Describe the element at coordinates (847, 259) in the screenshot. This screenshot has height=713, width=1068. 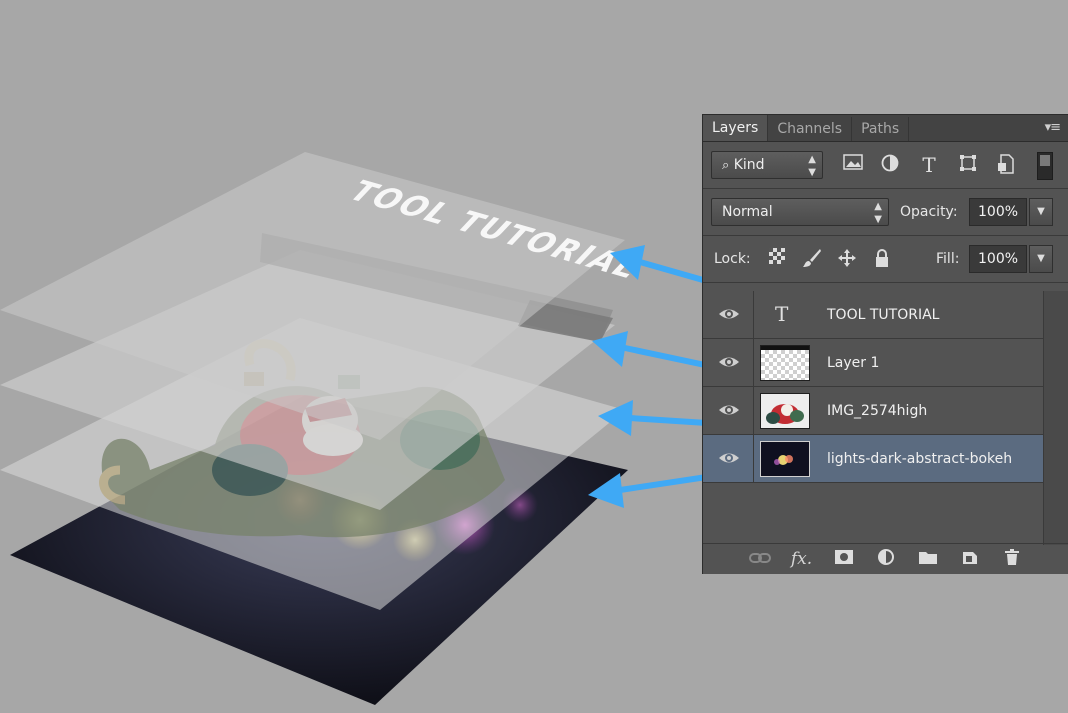
I see `lock-position-move-icon` at that location.